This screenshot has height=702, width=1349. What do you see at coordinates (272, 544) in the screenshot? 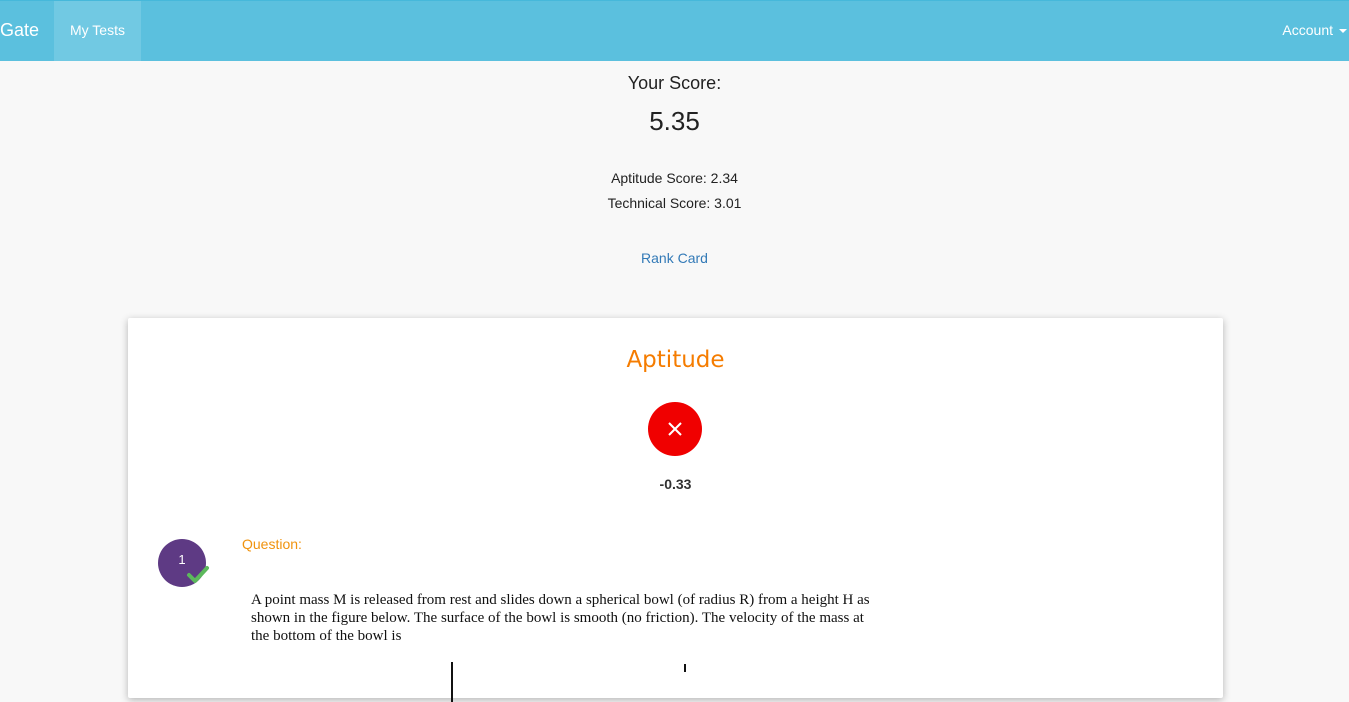
I see `question-label: Question:` at bounding box center [272, 544].